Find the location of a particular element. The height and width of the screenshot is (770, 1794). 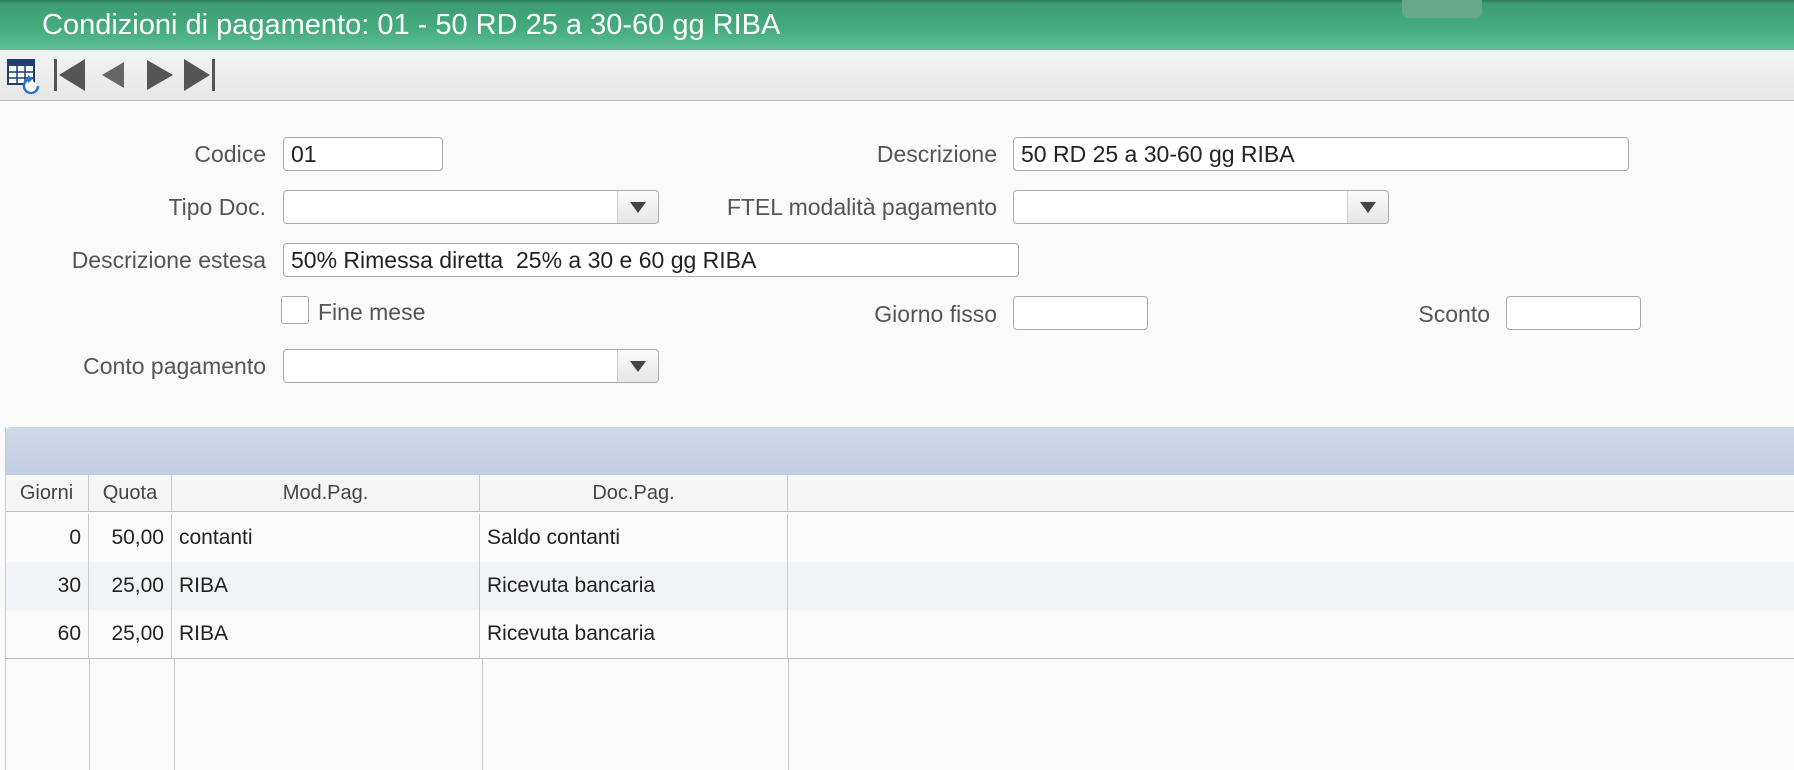

last-record-icon is located at coordinates (200, 75).